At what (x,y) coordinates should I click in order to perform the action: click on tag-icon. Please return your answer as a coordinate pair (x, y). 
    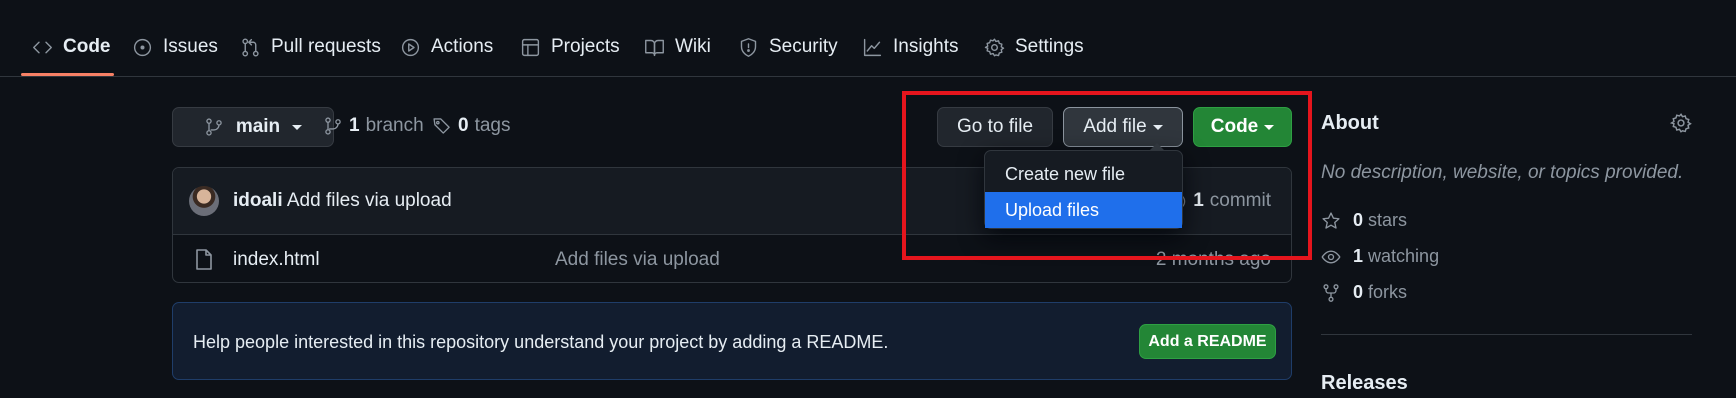
    Looking at the image, I should click on (441, 126).